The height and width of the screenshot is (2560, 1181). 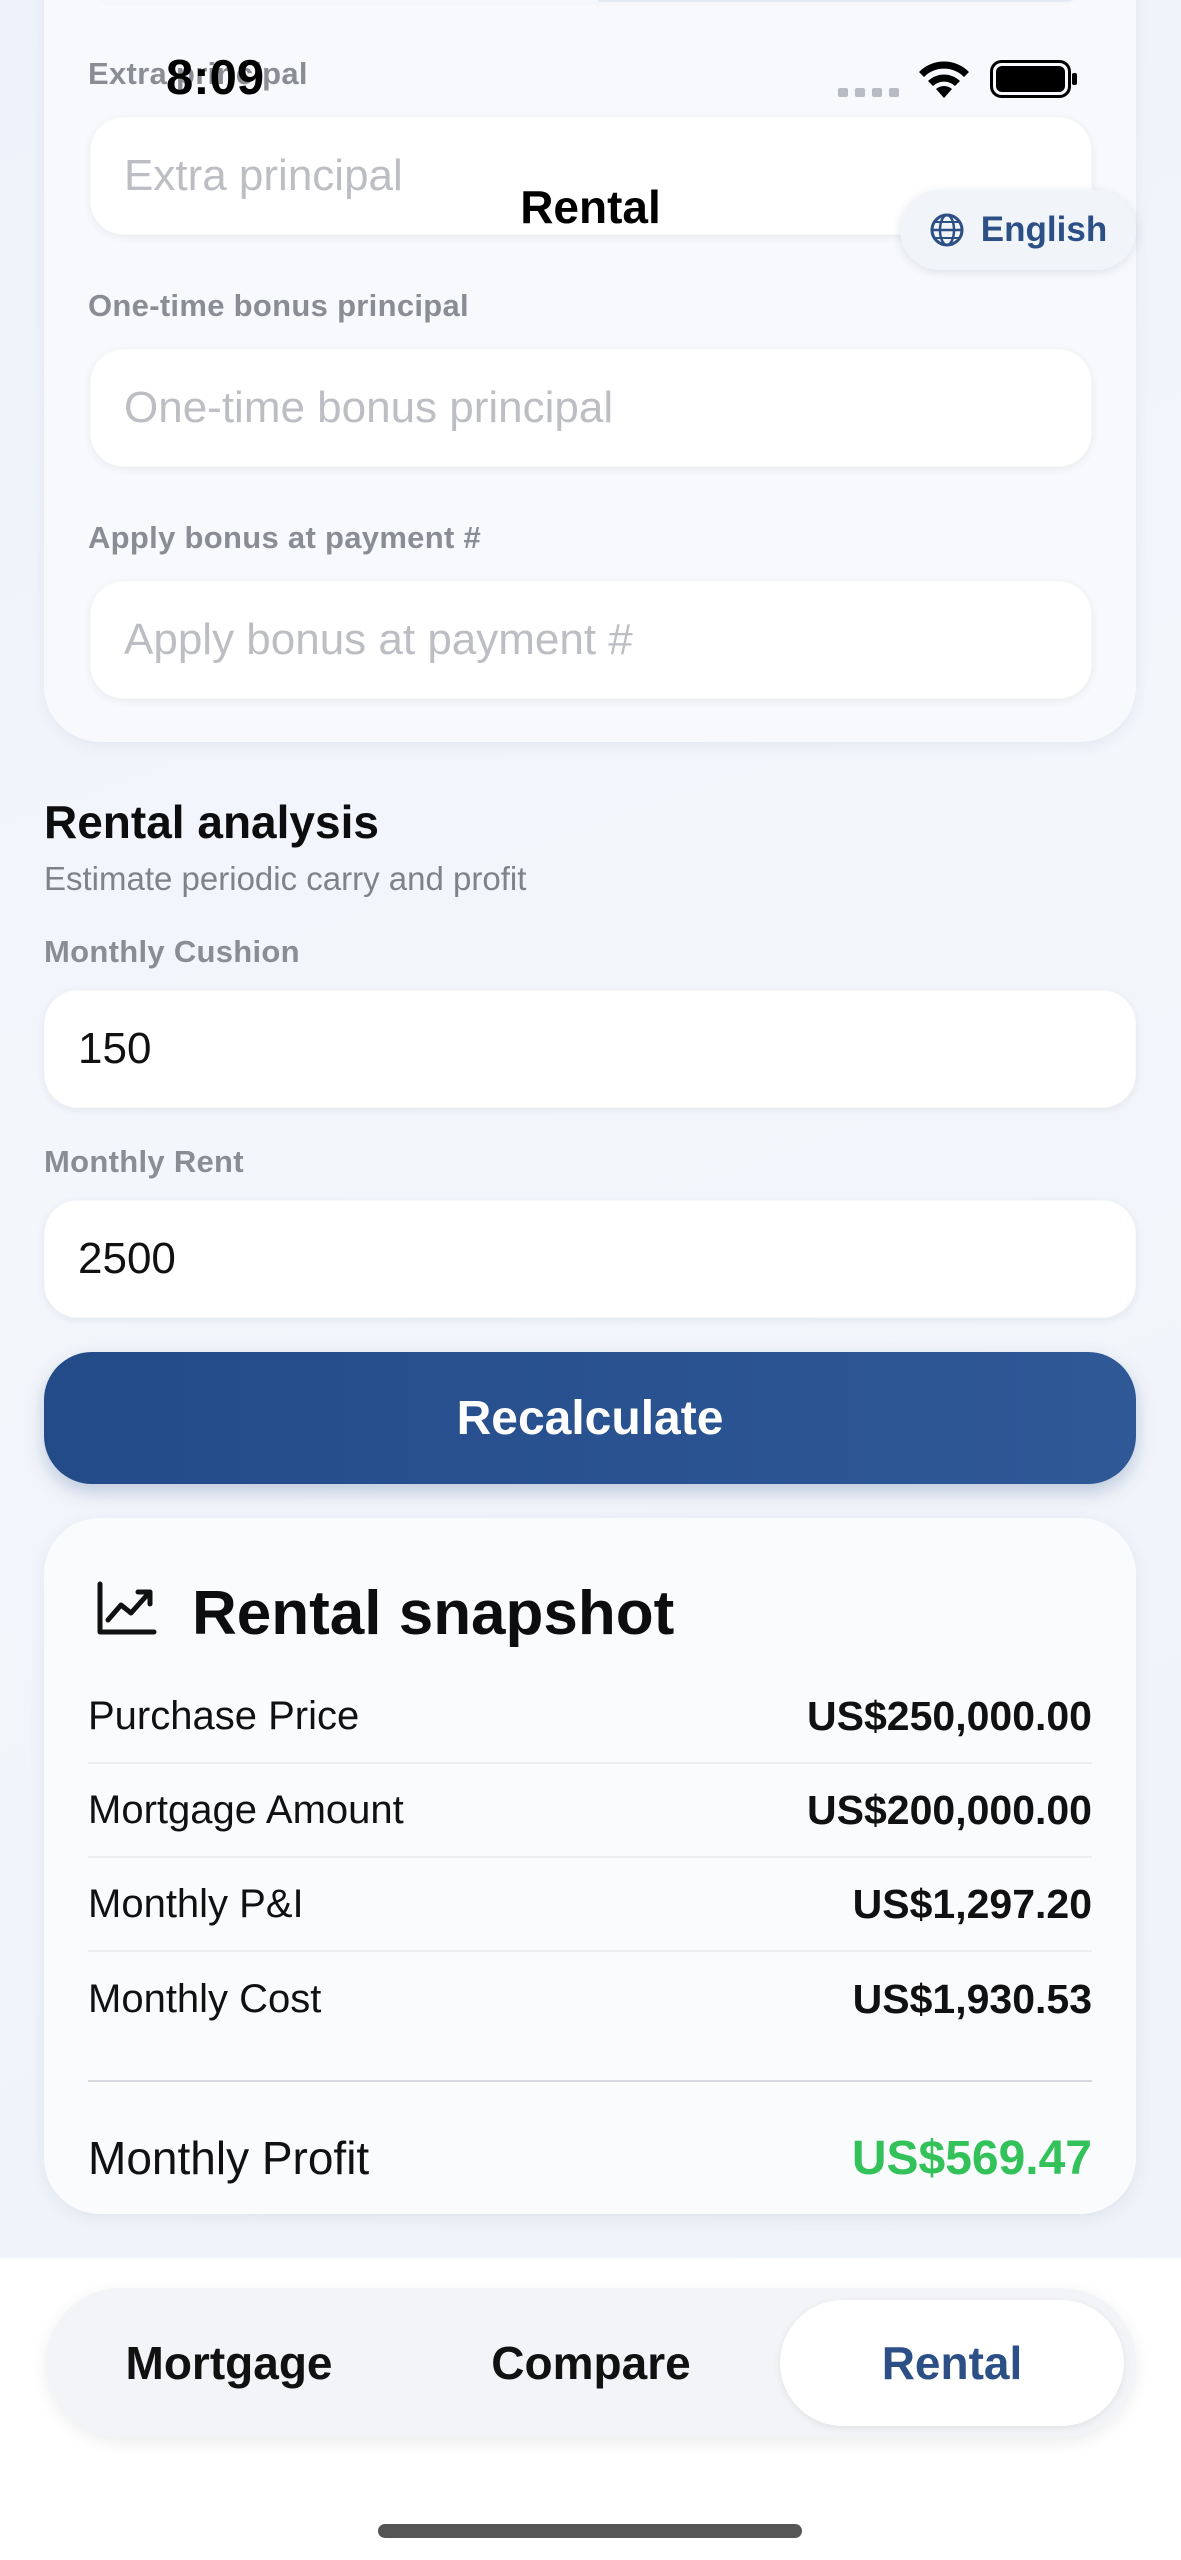 I want to click on snapshot-row: Mortgage Amount US$200,000.00, so click(x=590, y=1811).